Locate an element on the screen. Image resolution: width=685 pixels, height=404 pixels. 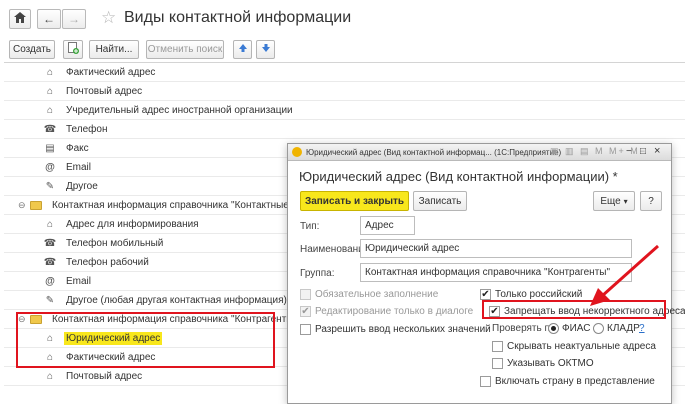
copy-button is located at coordinates (73, 49).